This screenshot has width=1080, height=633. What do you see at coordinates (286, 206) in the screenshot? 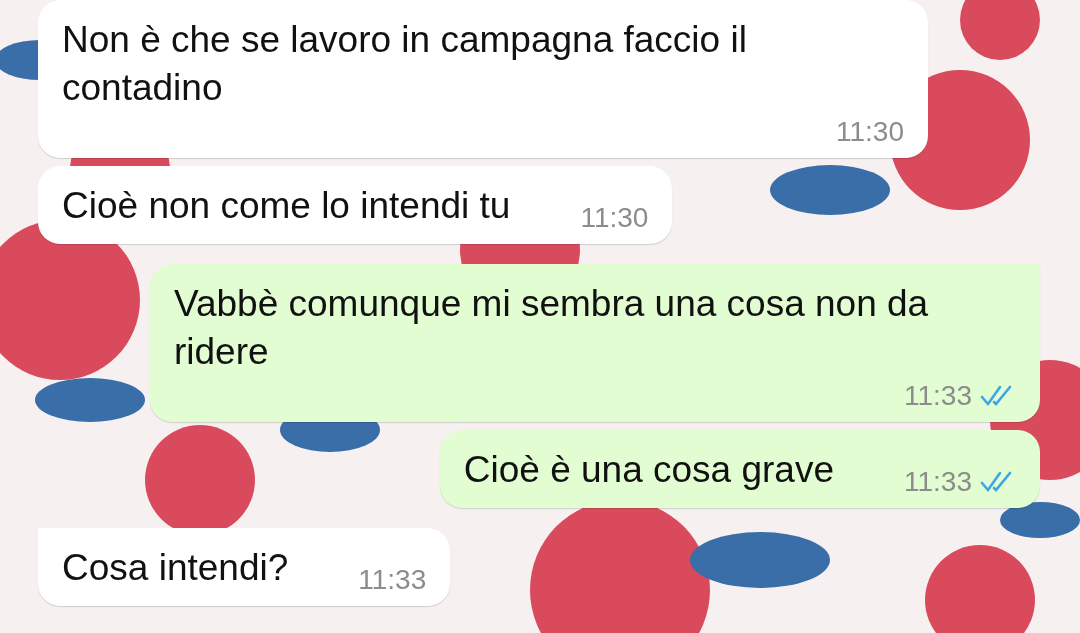
I see `message-text: Cioè non come lo intendi tu` at bounding box center [286, 206].